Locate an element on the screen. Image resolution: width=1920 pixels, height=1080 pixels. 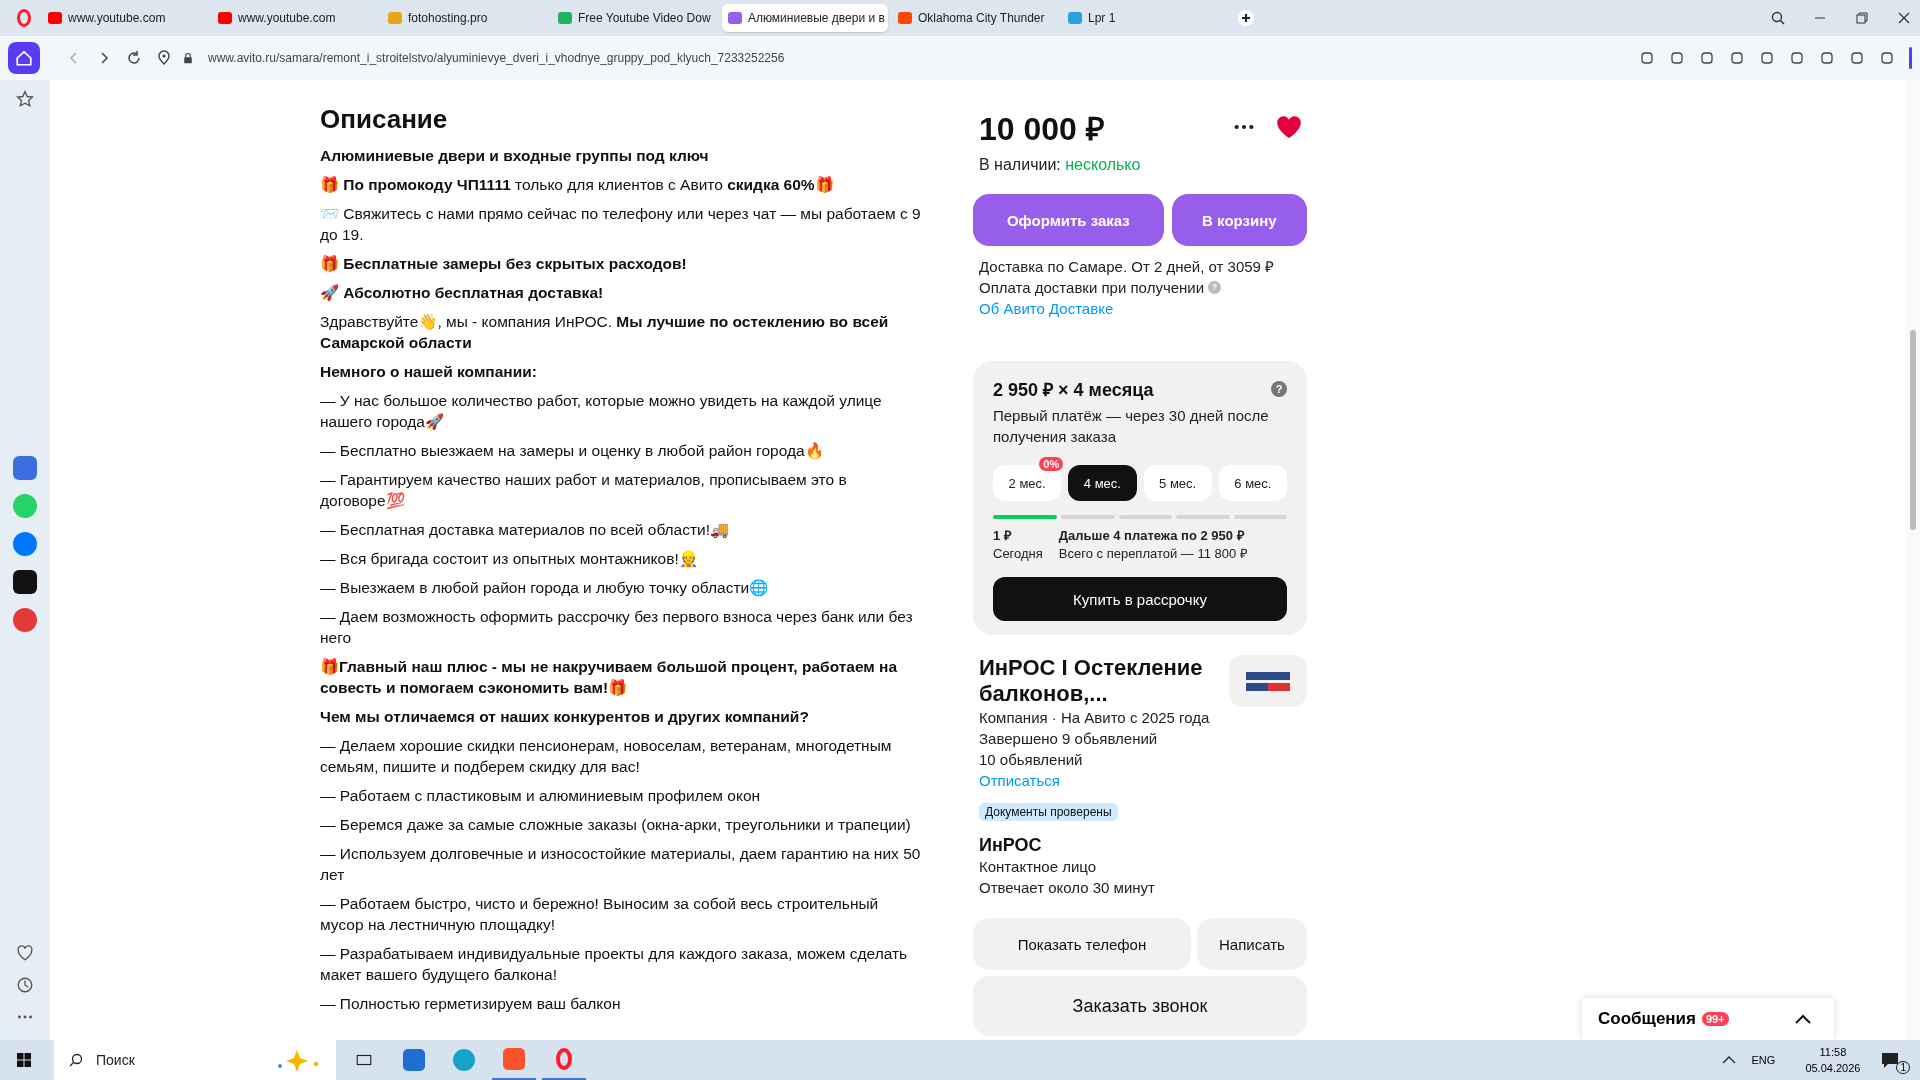
clock-time: 11:58 is located at coordinates (1833, 1052).